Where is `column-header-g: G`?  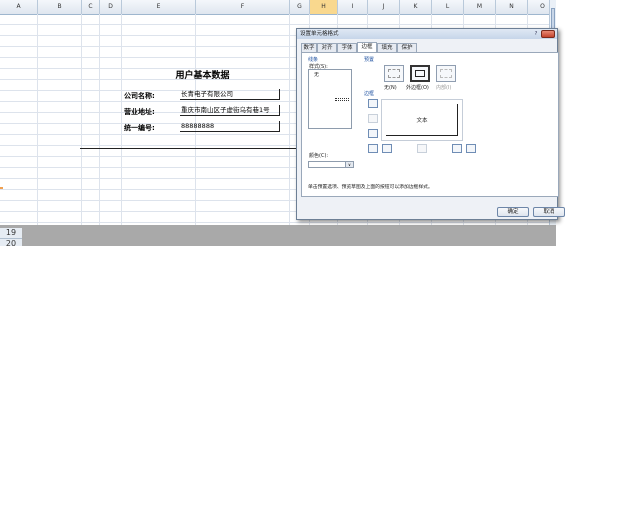 column-header-g: G is located at coordinates (300, 7).